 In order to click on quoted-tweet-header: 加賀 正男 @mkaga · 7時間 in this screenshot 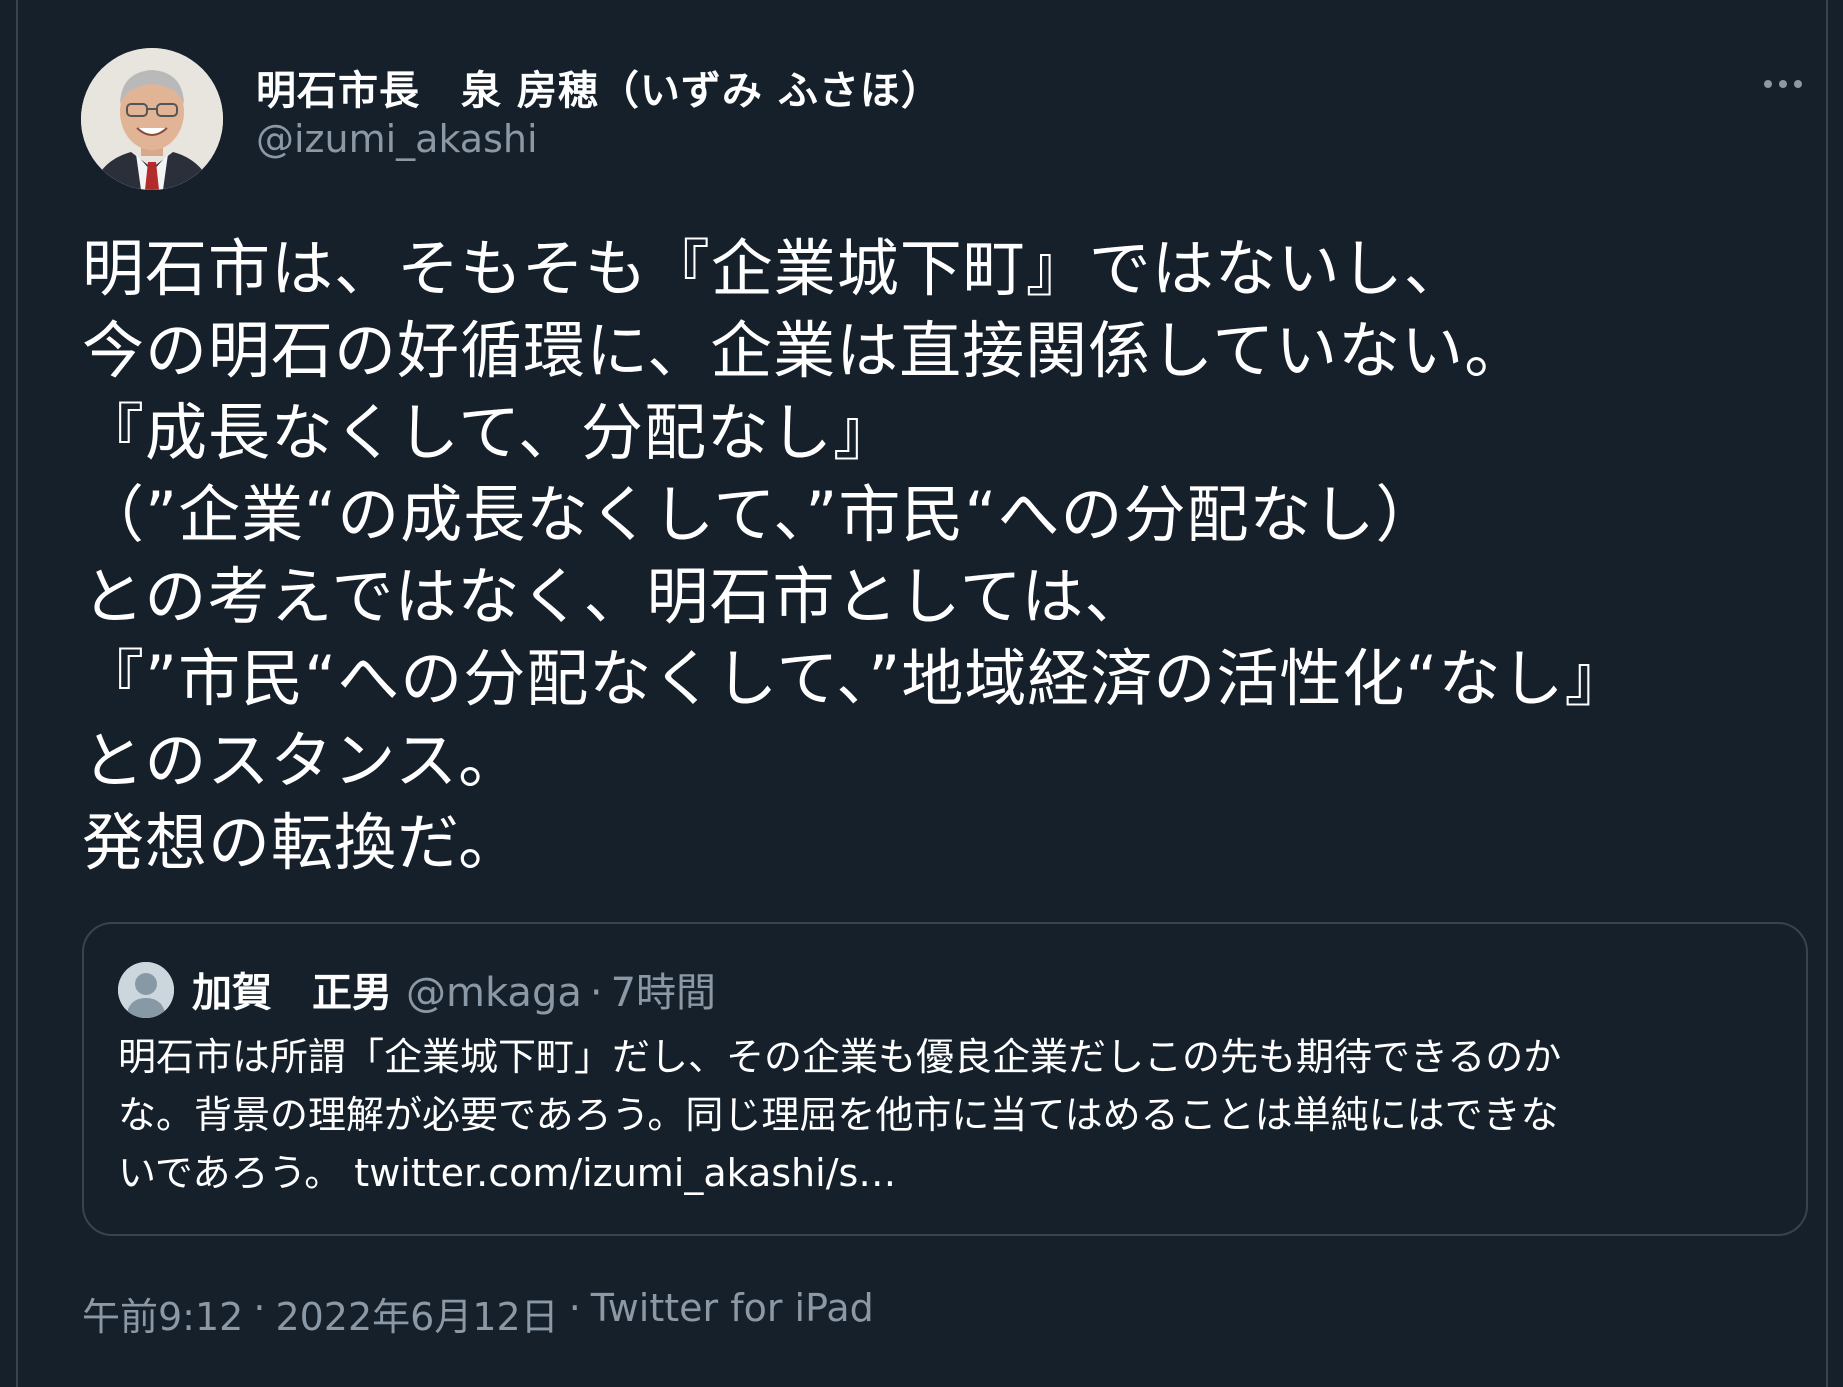, I will do `click(454, 989)`.